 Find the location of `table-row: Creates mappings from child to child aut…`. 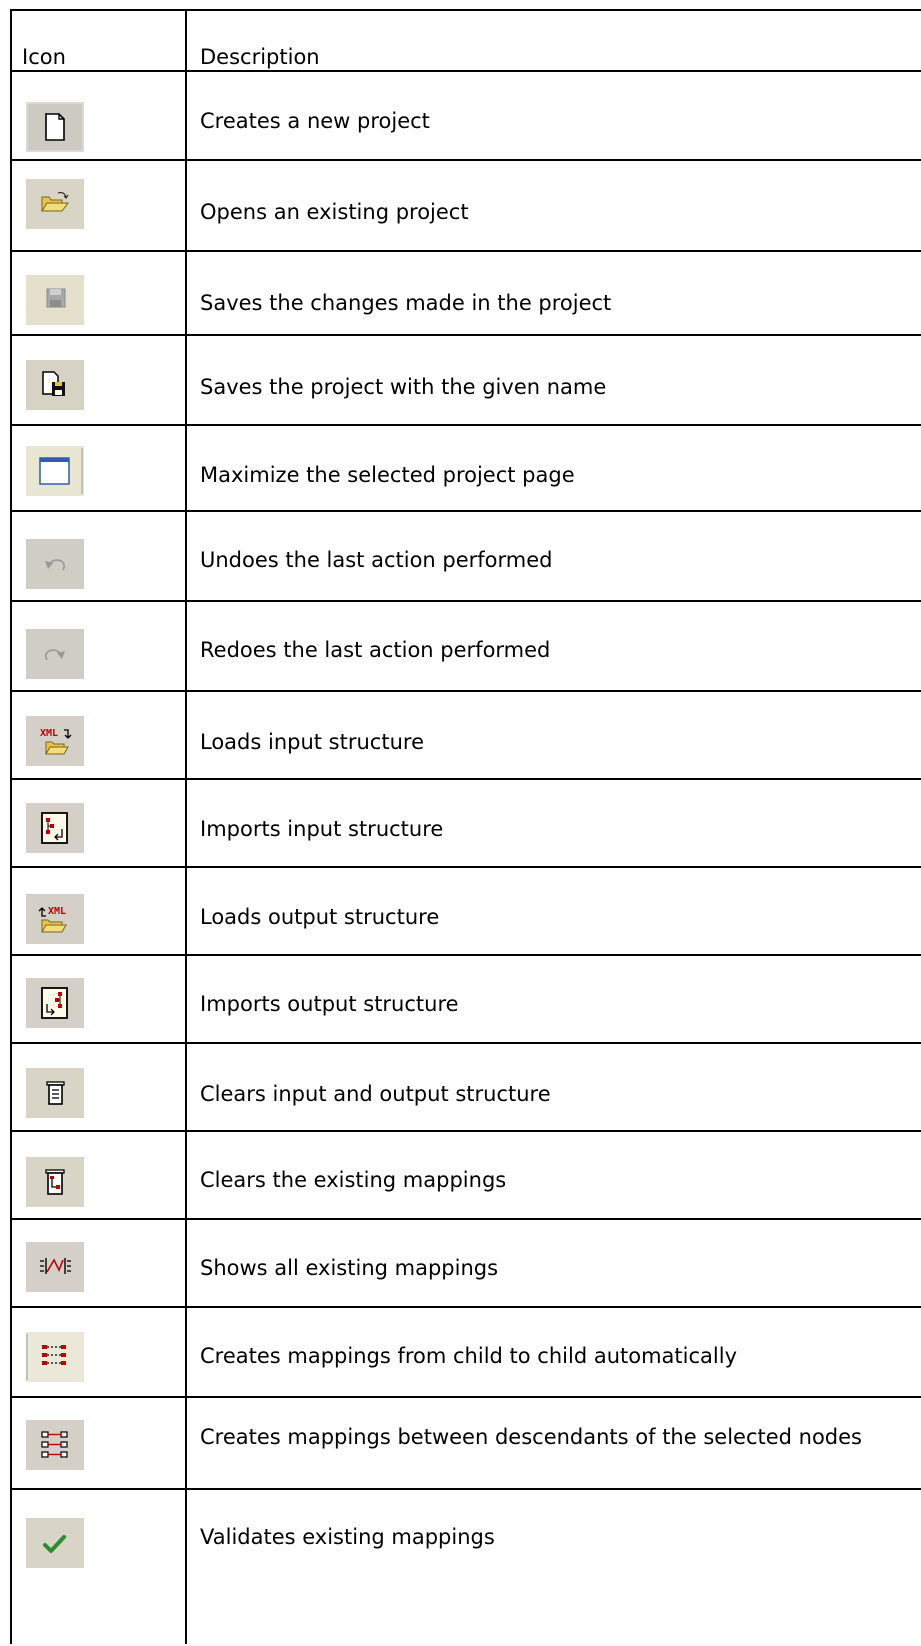

table-row: Creates mappings from child to child aut… is located at coordinates (466, 1353).